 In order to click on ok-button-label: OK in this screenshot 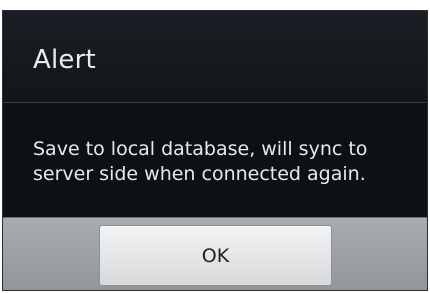, I will do `click(215, 255)`.